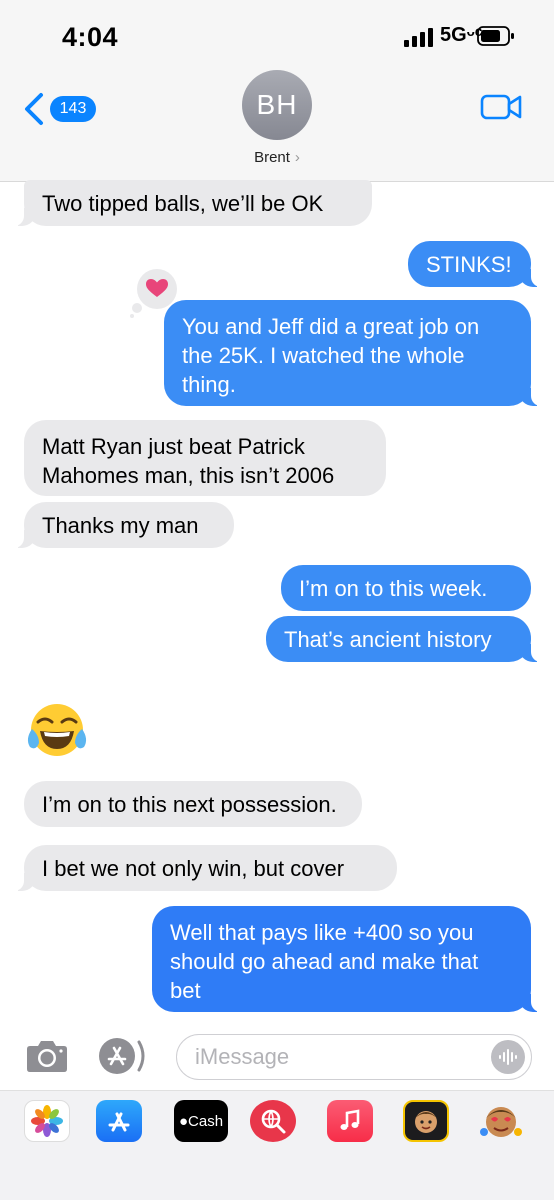 The image size is (554, 1200). Describe the element at coordinates (57, 730) in the screenshot. I see `face-with-tears-of-joy-emoji` at that location.